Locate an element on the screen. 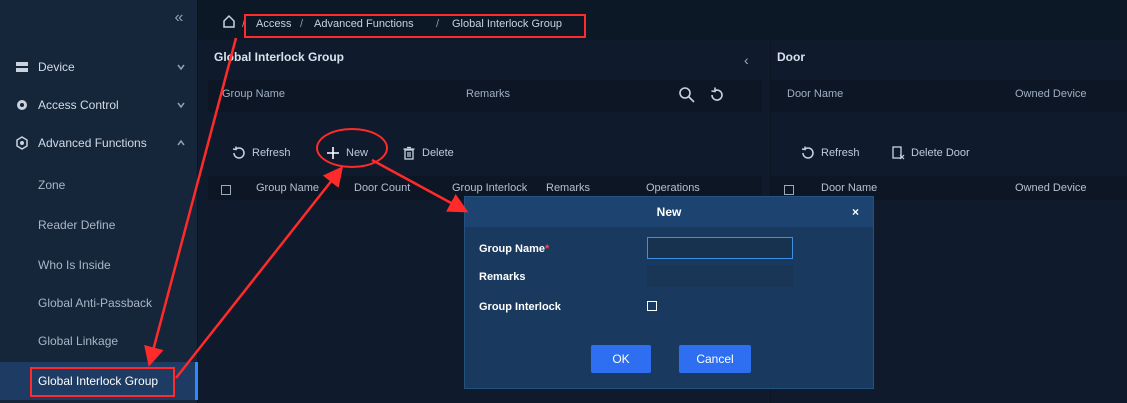 This screenshot has width=1127, height=403. sidebar-item-label: Advanced Functions is located at coordinates (92, 143).